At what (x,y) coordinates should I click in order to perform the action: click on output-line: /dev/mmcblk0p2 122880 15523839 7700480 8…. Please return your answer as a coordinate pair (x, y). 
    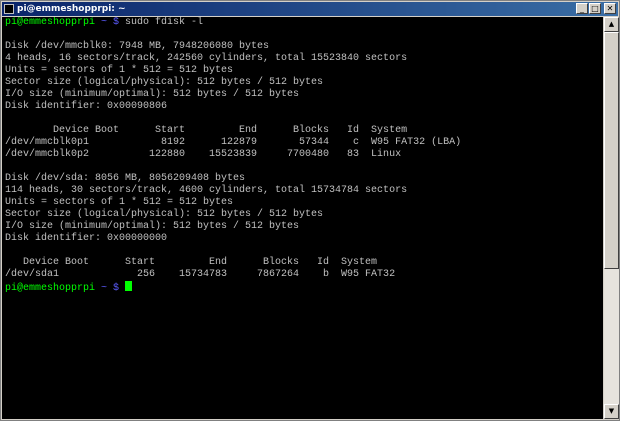
    Looking at the image, I should click on (203, 154).